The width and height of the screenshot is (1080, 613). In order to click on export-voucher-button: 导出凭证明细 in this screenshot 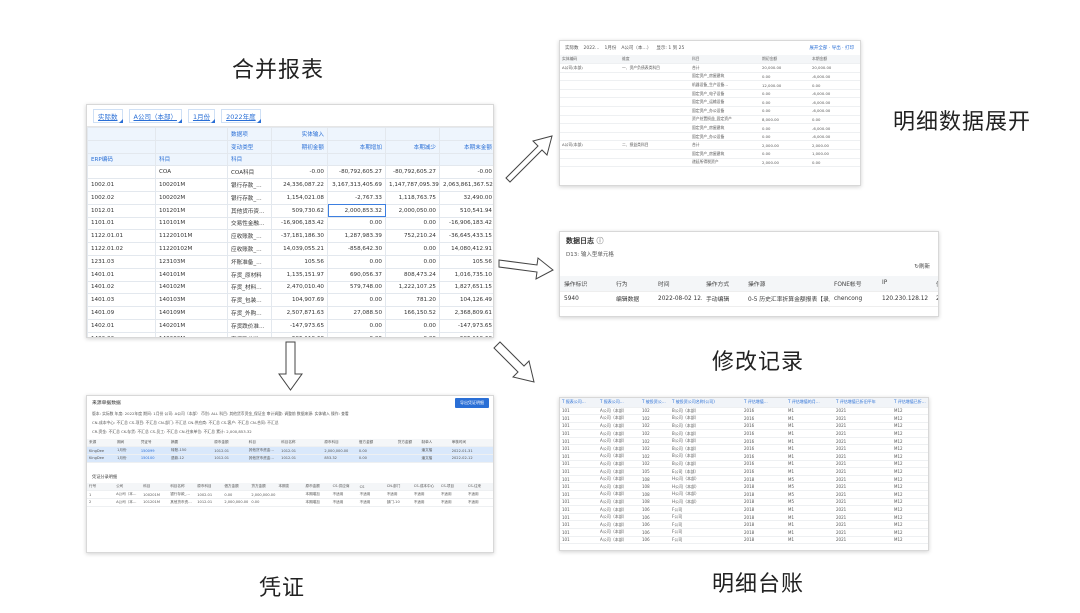, I will do `click(472, 403)`.